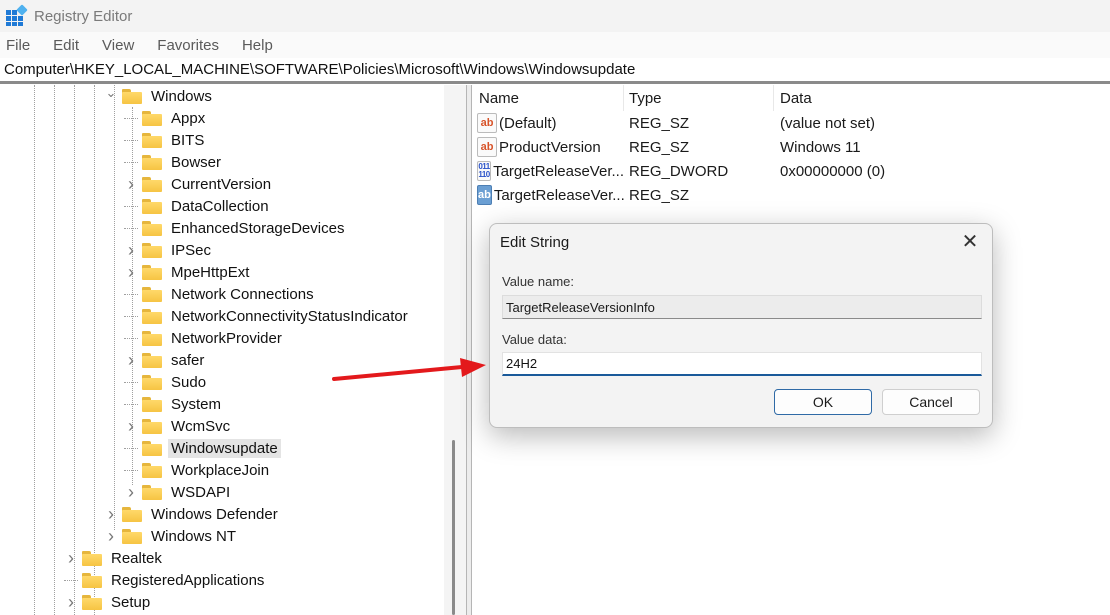  Describe the element at coordinates (742, 364) in the screenshot. I see `value-data-input: 24H2` at that location.